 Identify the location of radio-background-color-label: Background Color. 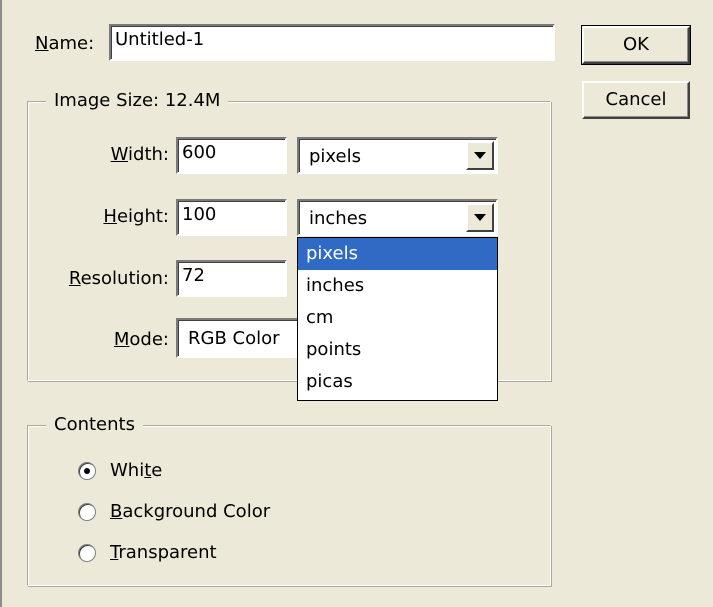
(190, 511).